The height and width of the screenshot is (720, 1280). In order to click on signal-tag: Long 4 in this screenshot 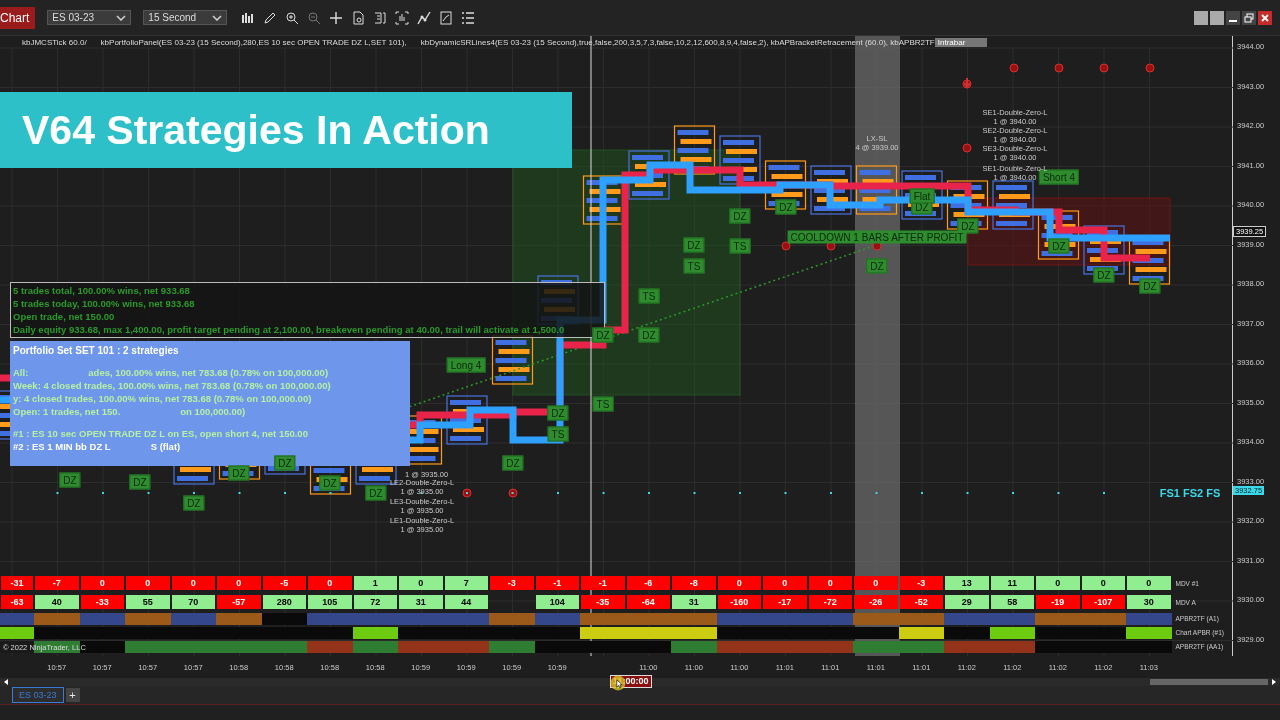, I will do `click(466, 365)`.